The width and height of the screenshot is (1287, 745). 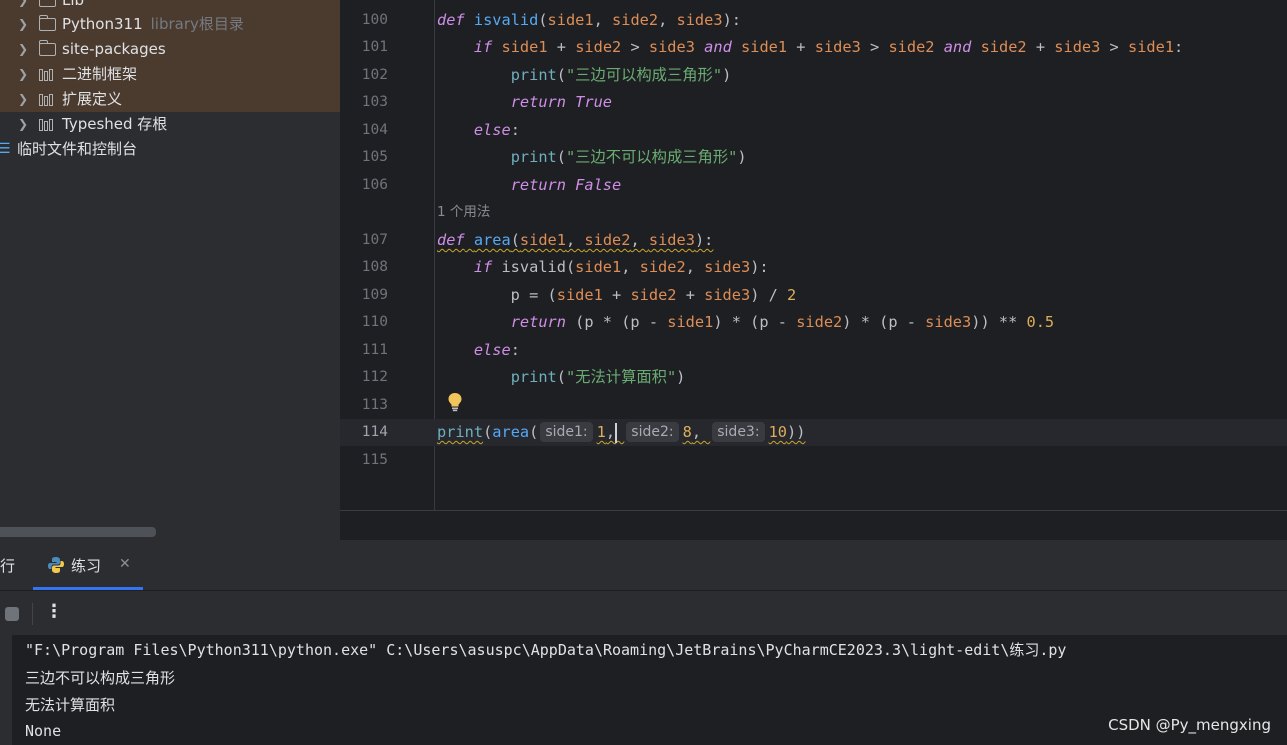 I want to click on tree-item-label: site-packages, so click(x=114, y=49).